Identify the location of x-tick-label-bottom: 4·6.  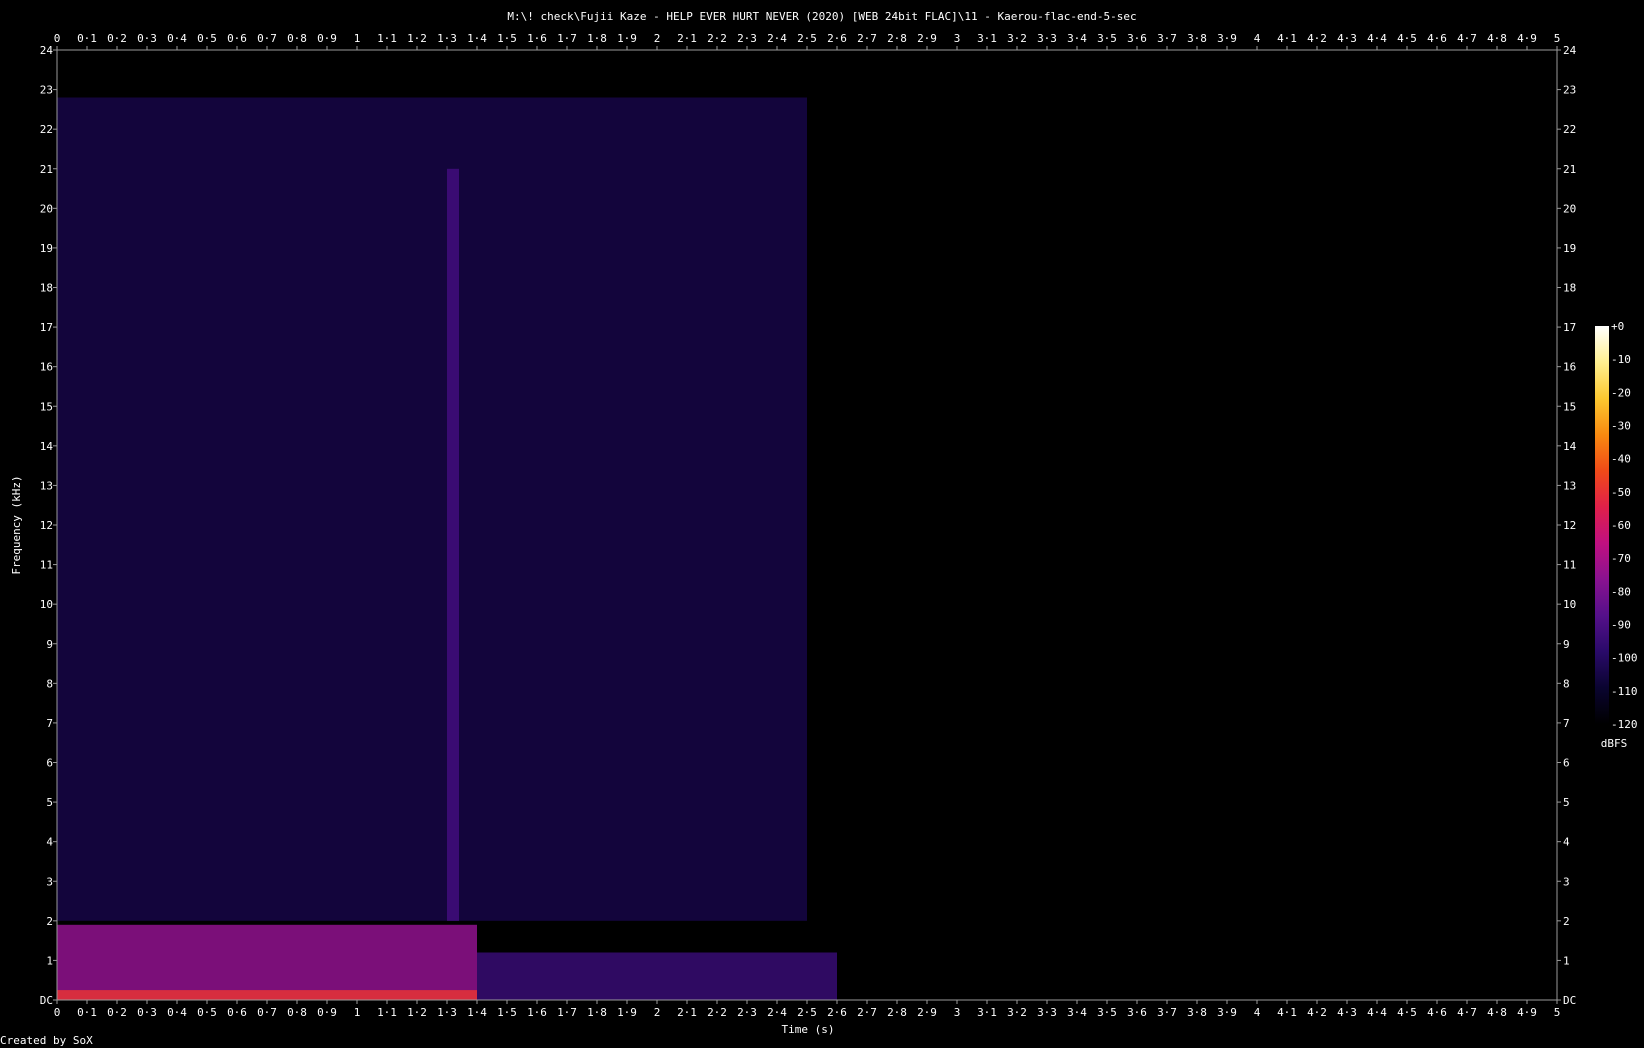
(1437, 1012).